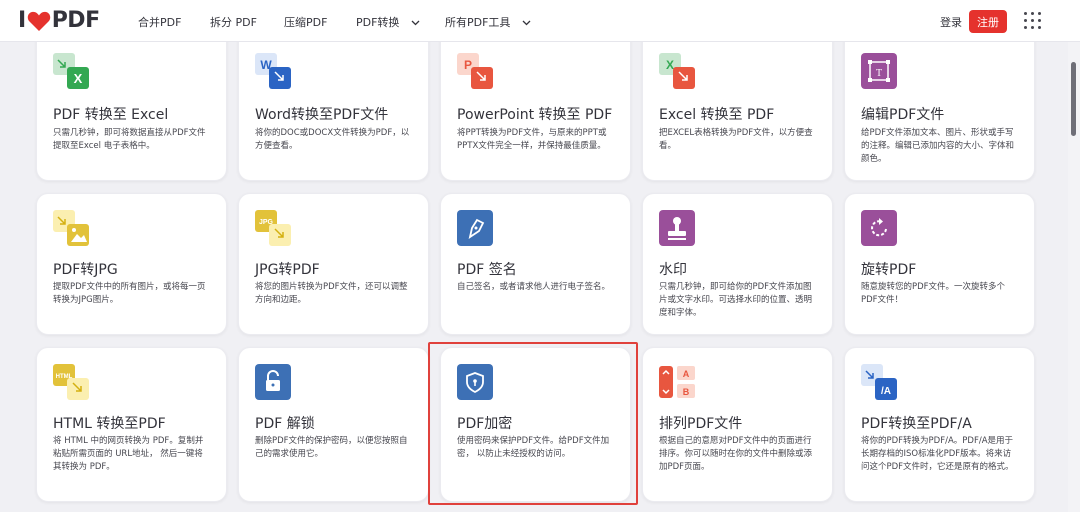 The width and height of the screenshot is (1080, 512). Describe the element at coordinates (22, 20) in the screenshot. I see `logo-letter-i: I` at that location.